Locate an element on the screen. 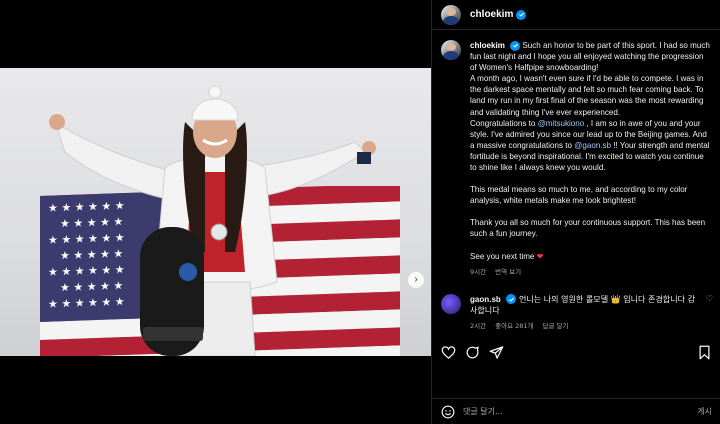 This screenshot has height=424, width=720. mention-link: @gaon.sb is located at coordinates (592, 145).